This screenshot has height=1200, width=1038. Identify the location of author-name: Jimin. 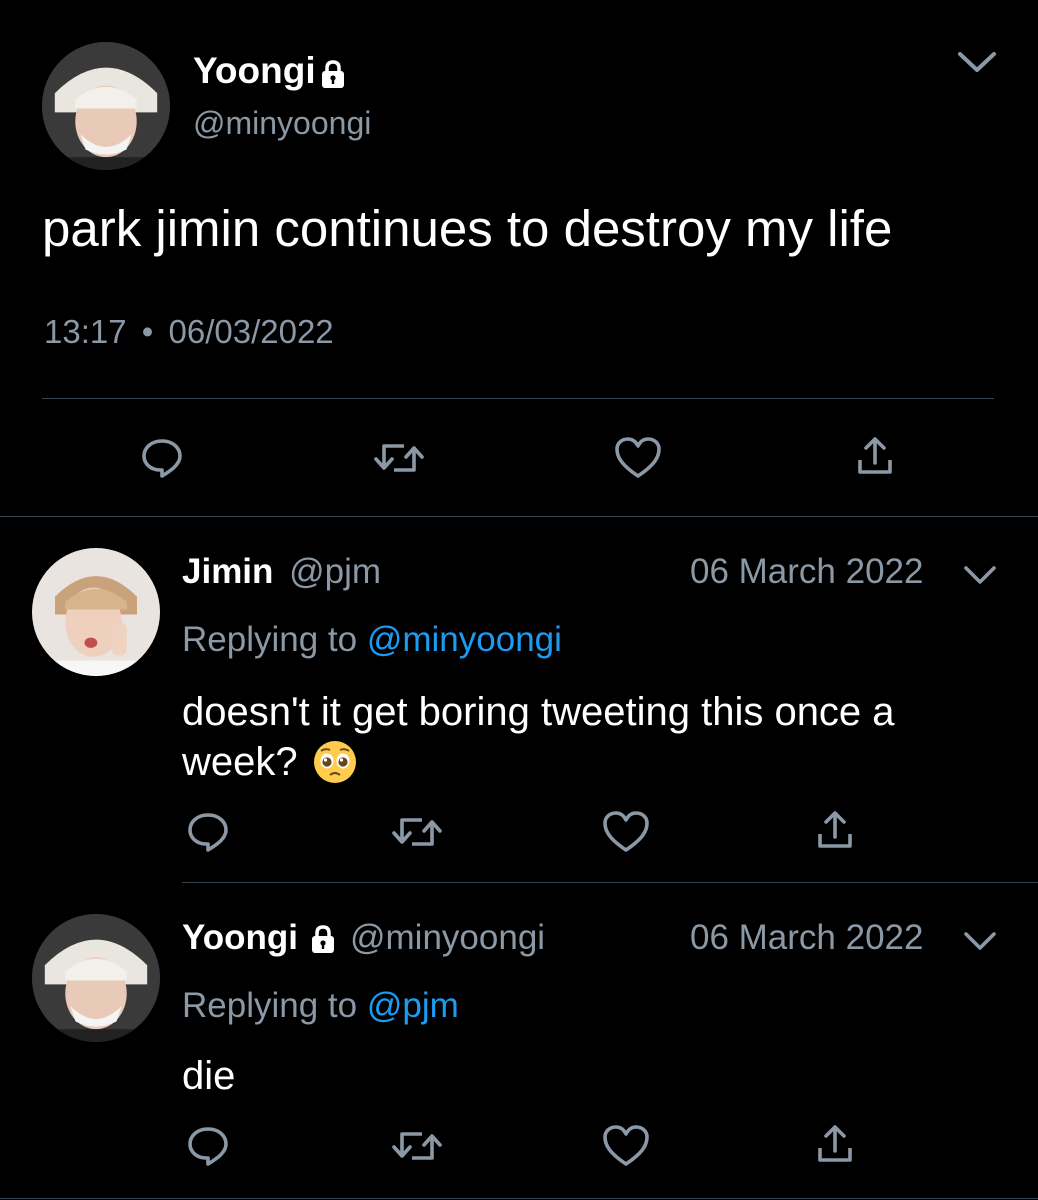
(227, 571).